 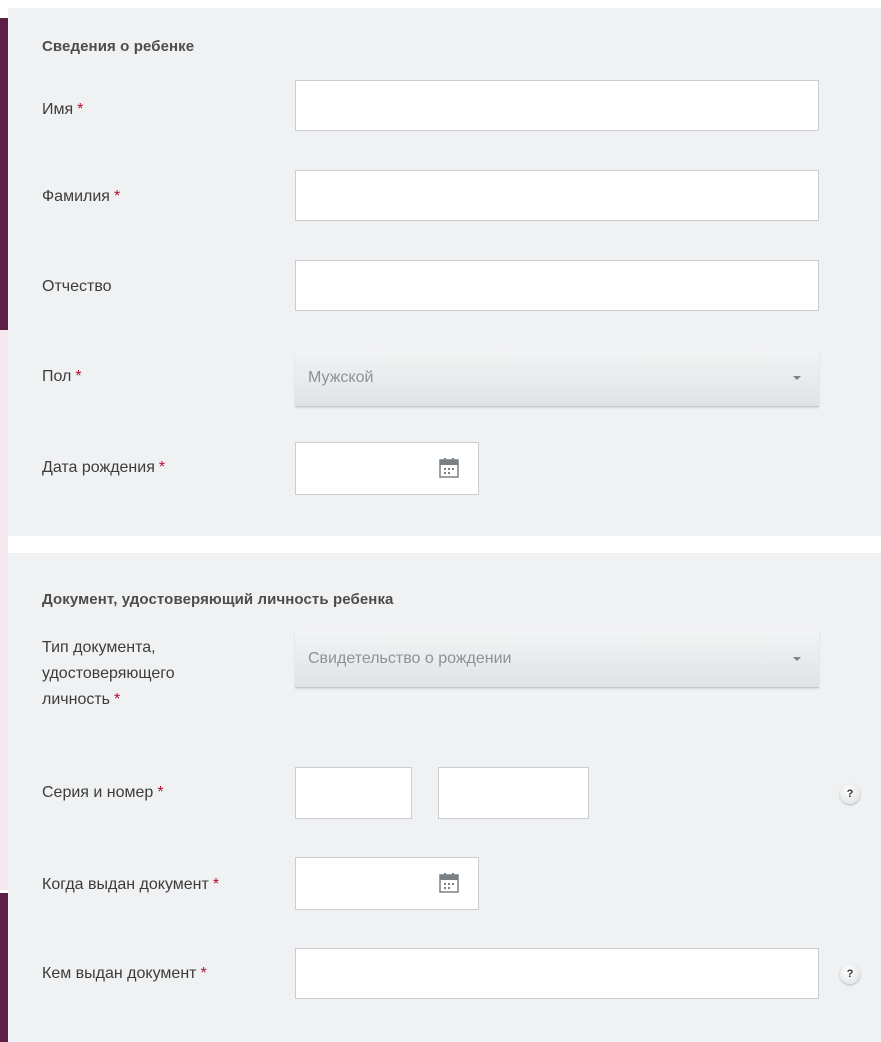 What do you see at coordinates (557, 195) in the screenshot?
I see `last-name-input` at bounding box center [557, 195].